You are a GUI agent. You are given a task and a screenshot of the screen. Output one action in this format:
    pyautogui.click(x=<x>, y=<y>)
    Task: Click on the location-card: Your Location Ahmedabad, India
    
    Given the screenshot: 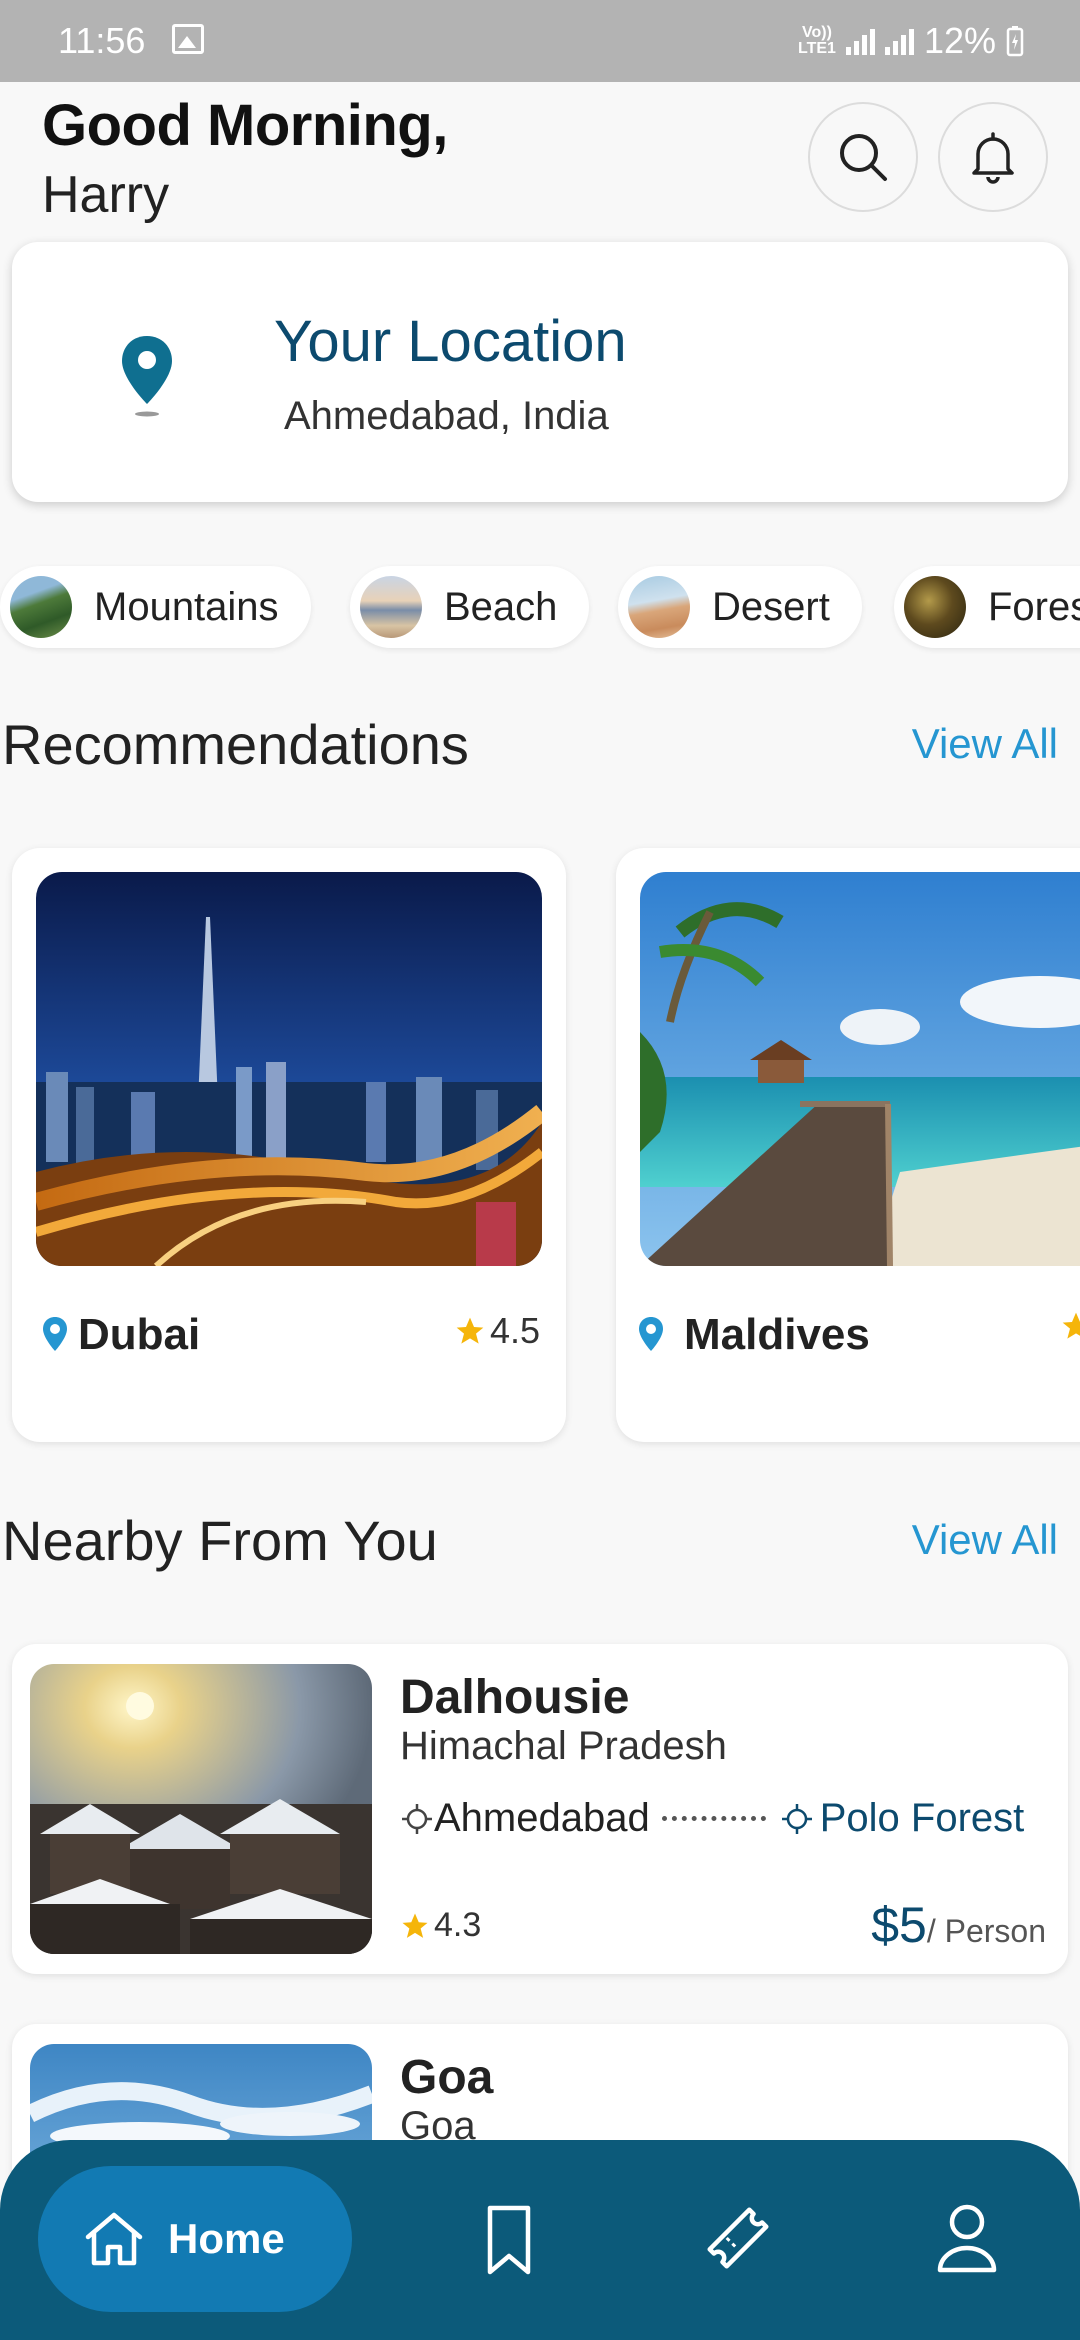 What is the action you would take?
    pyautogui.click(x=540, y=372)
    